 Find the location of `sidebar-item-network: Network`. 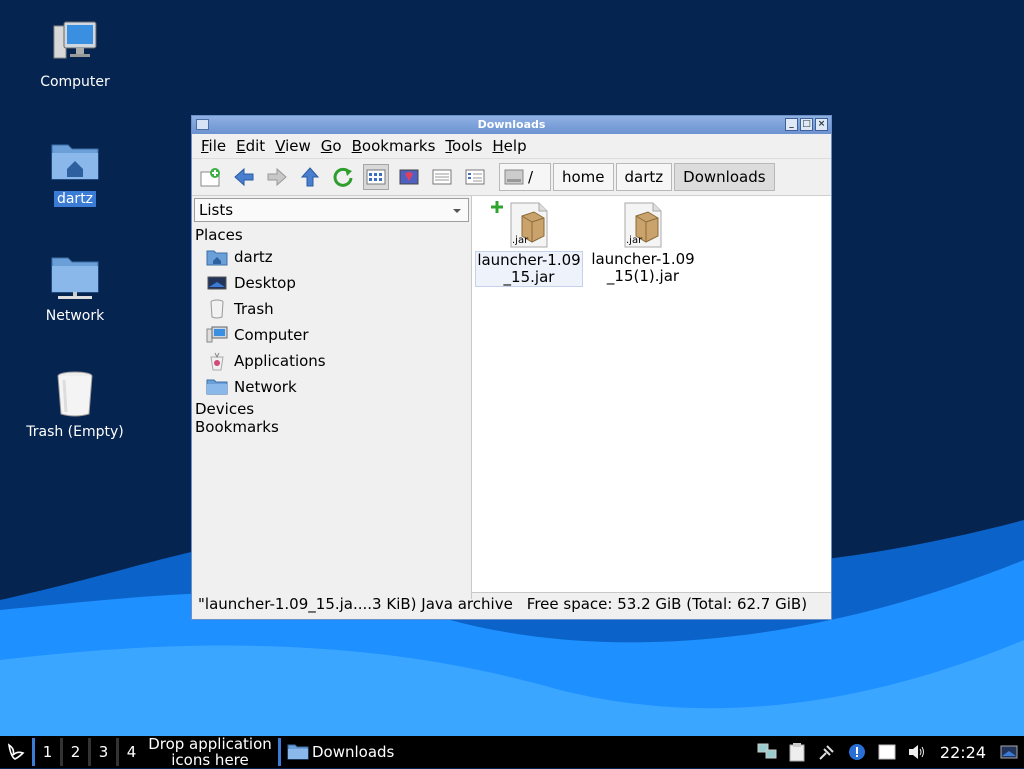

sidebar-item-network: Network is located at coordinates (331, 387).